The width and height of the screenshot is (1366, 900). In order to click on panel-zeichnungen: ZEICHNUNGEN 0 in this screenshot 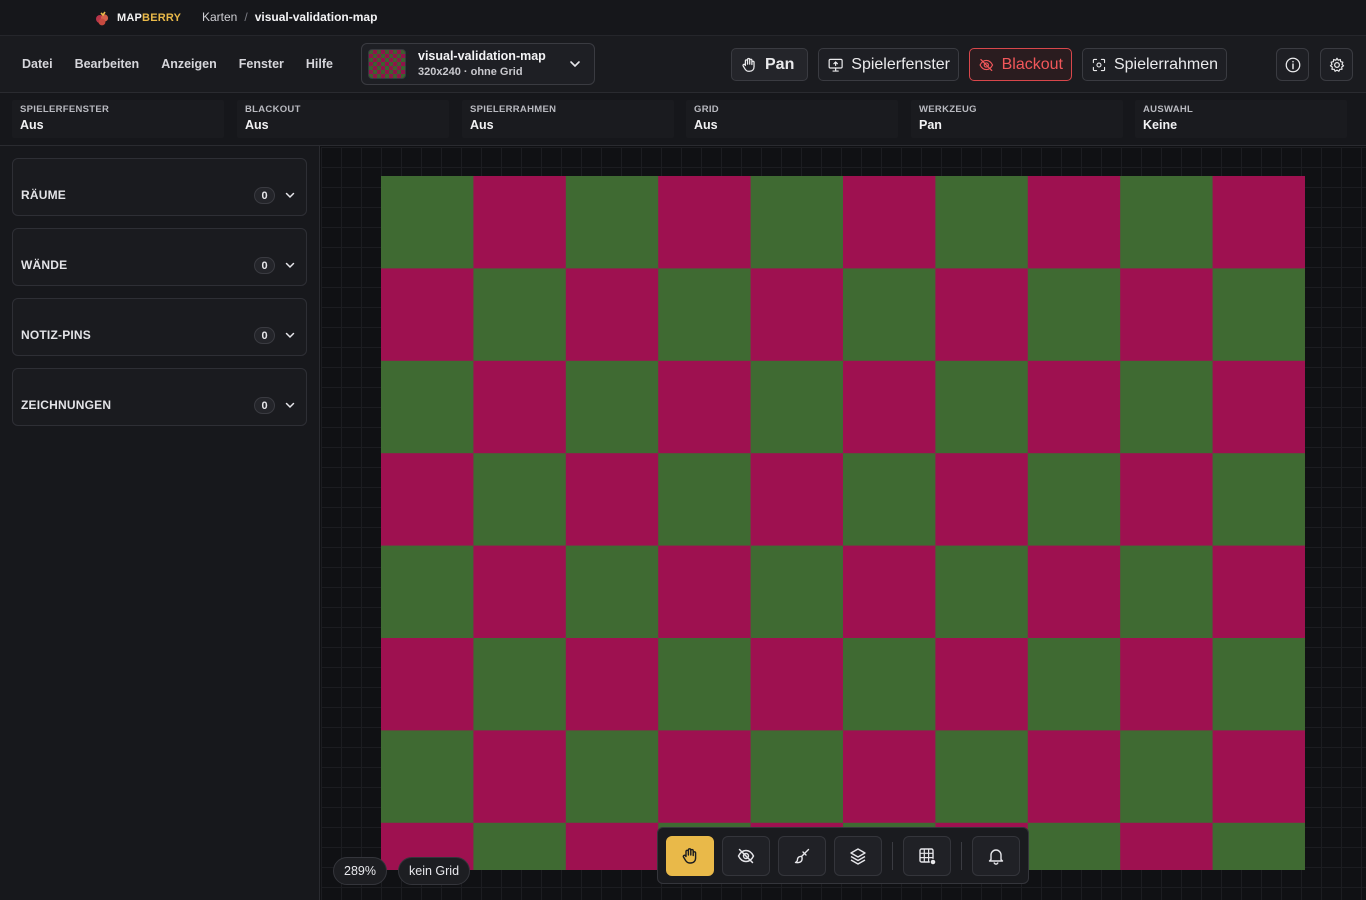, I will do `click(159, 397)`.